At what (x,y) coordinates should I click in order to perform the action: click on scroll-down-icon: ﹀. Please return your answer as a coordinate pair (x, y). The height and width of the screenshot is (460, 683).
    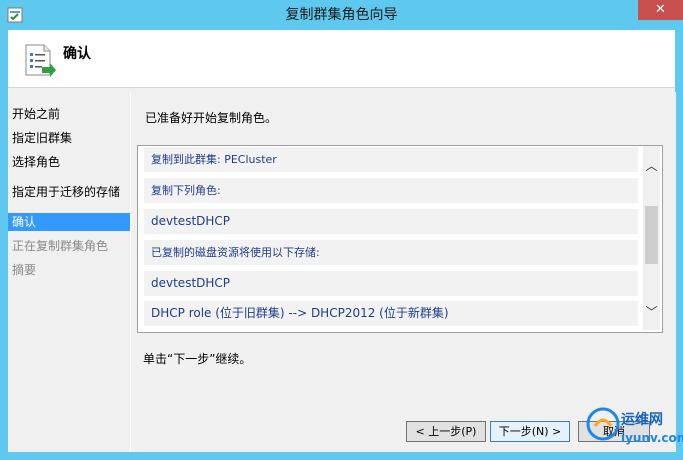
    Looking at the image, I should click on (651, 312).